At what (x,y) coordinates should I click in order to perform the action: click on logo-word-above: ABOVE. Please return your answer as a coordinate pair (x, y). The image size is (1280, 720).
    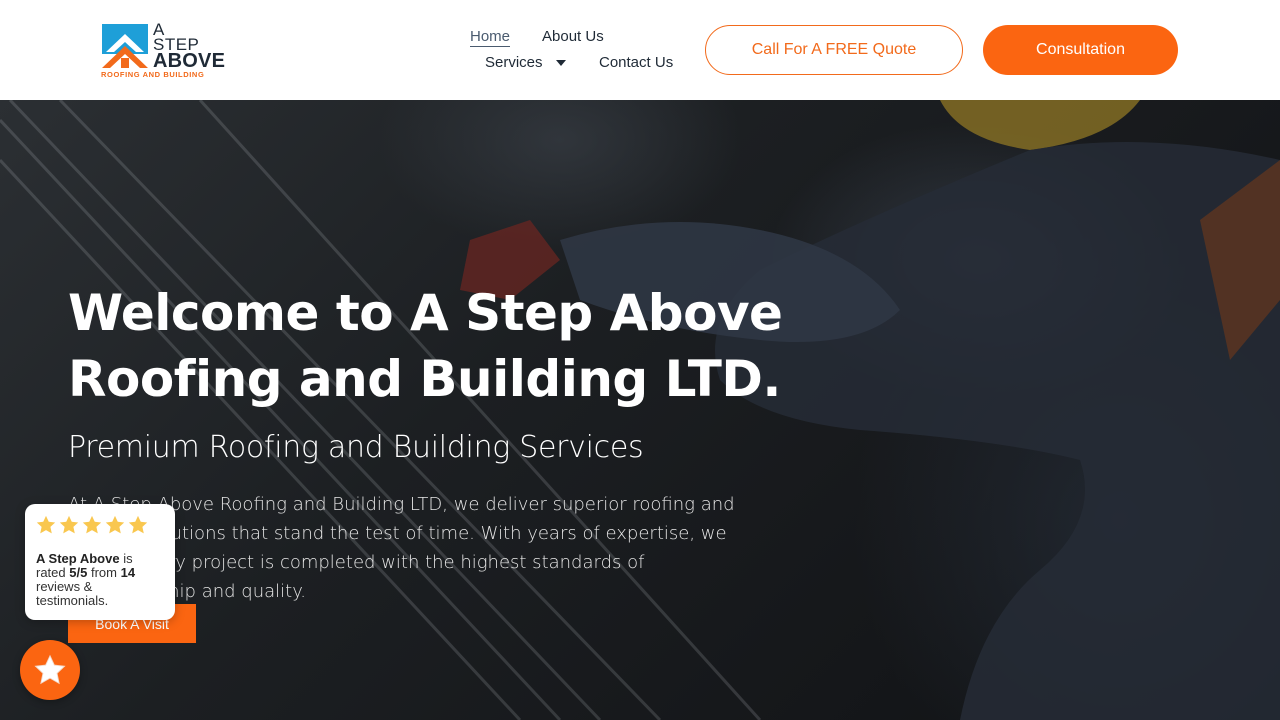
    Looking at the image, I should click on (189, 61).